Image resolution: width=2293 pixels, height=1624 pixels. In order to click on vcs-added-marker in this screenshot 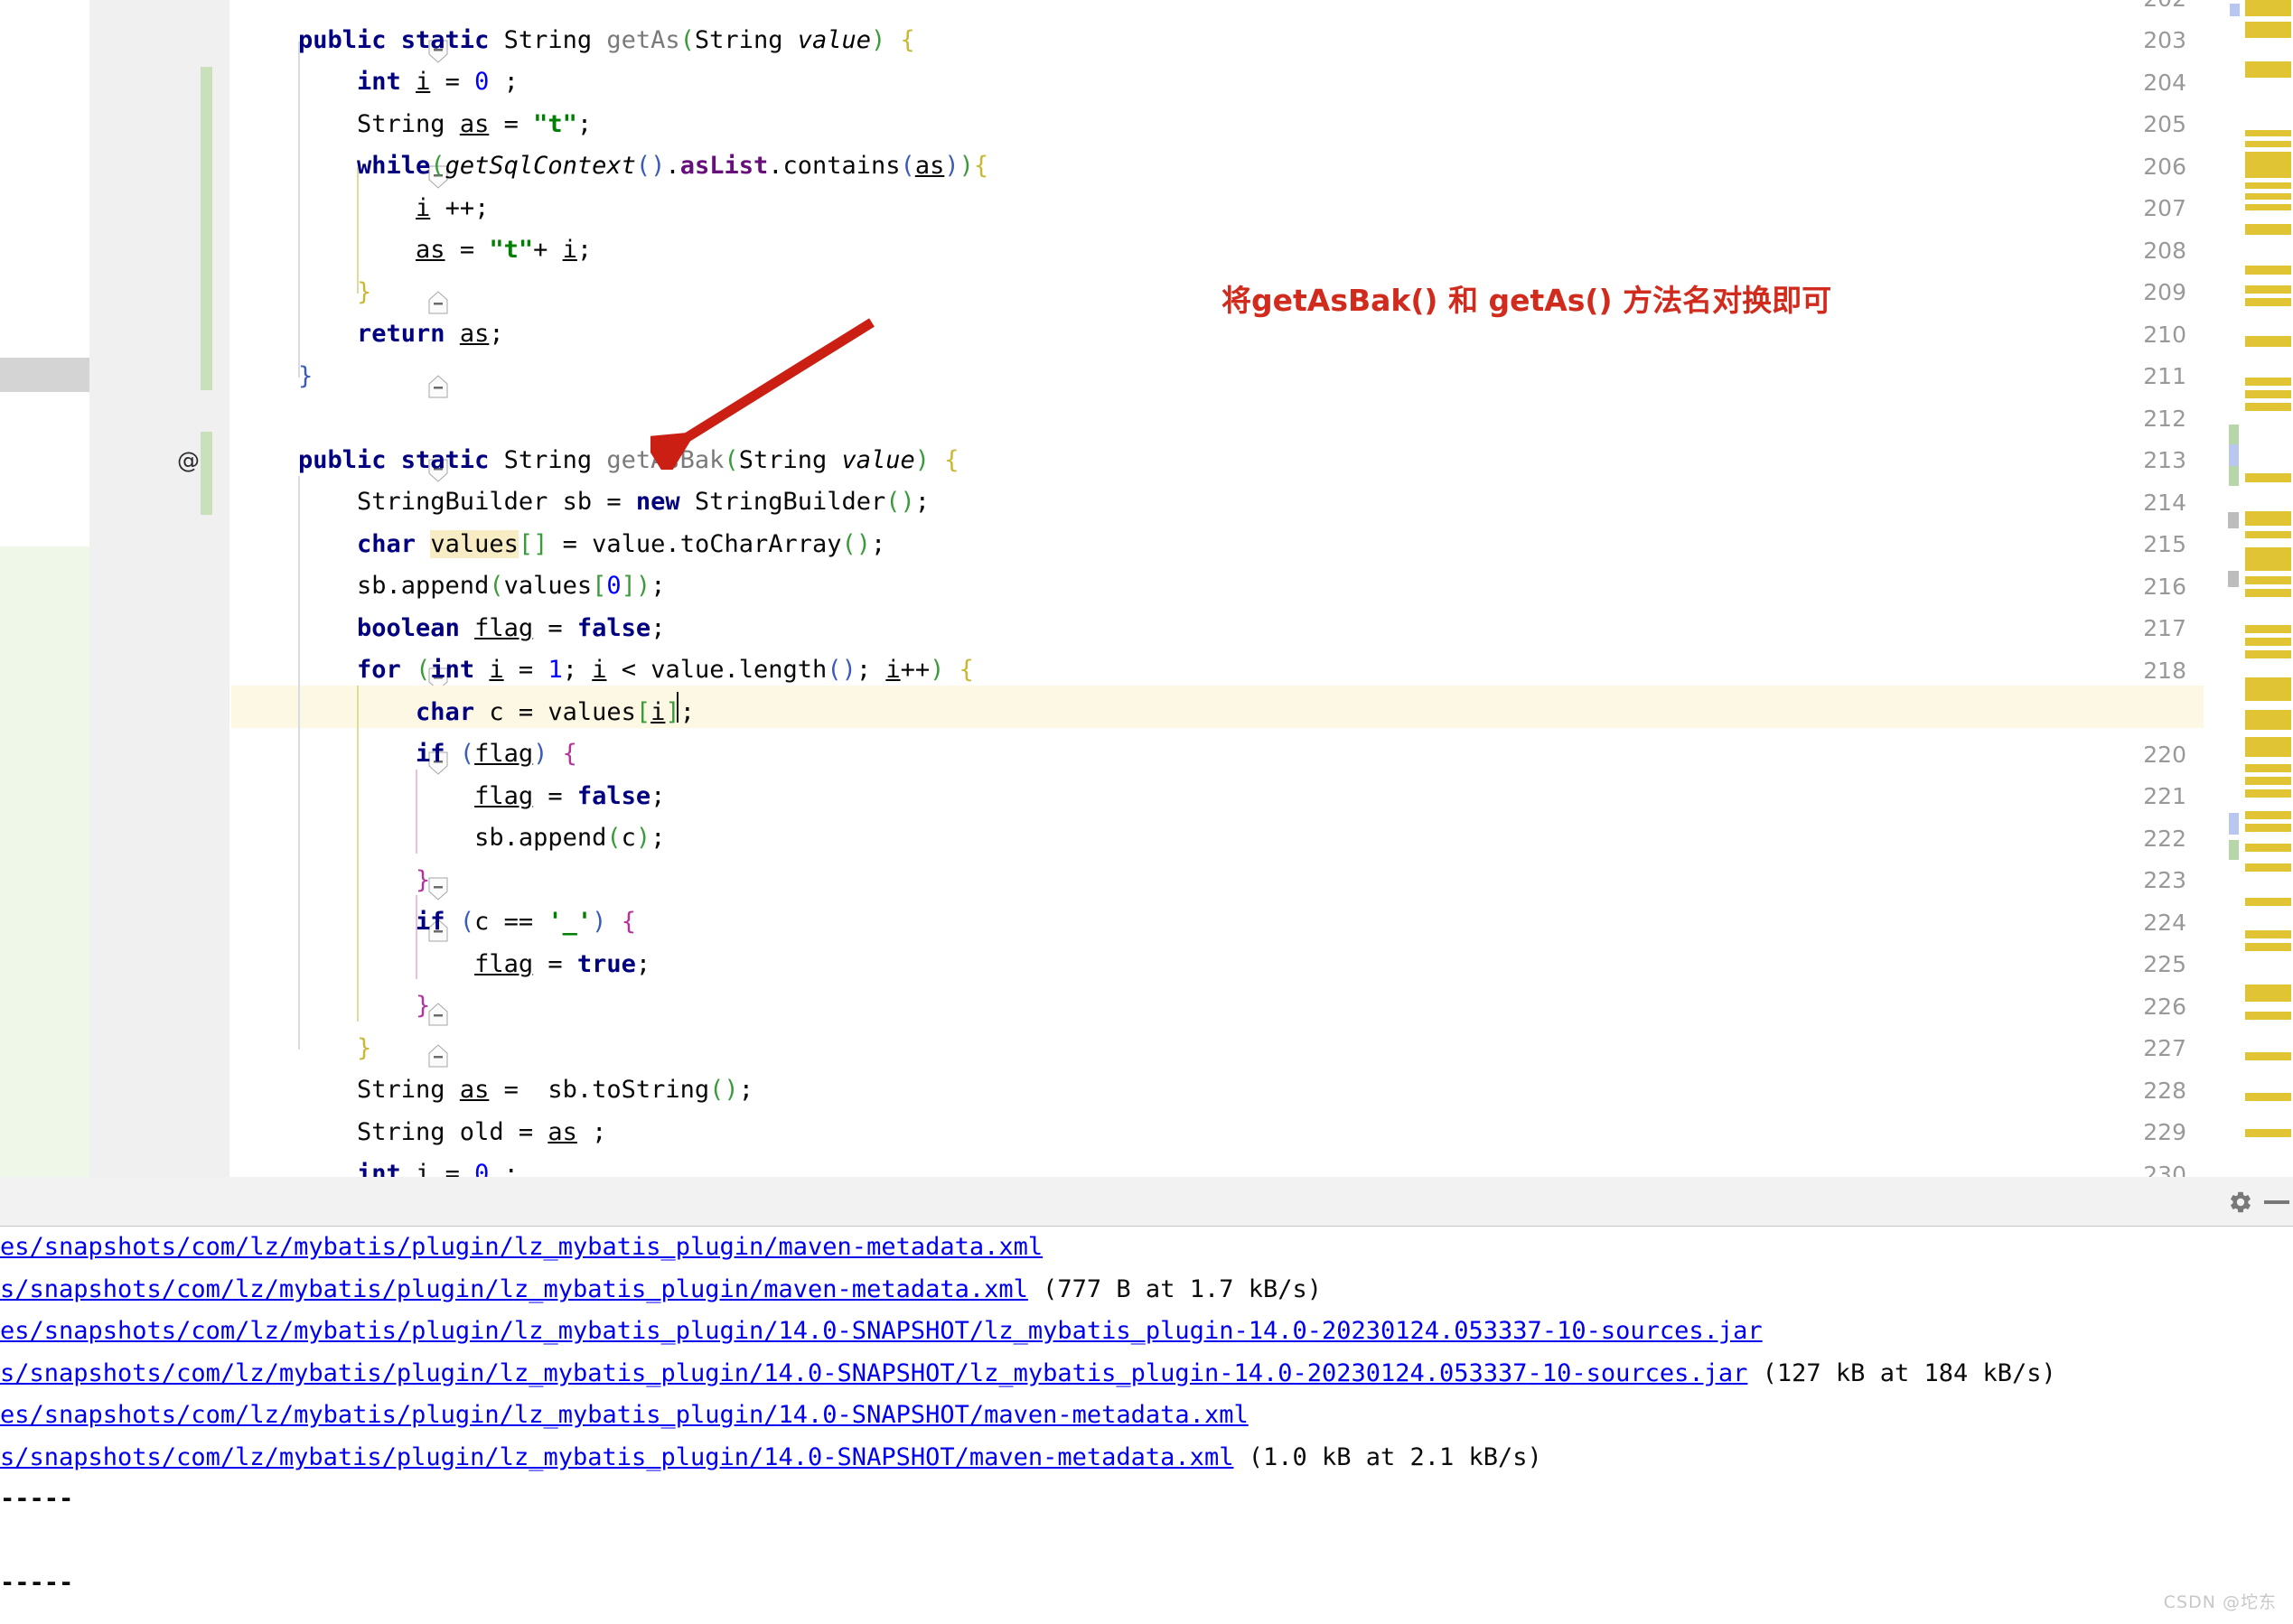, I will do `click(44, 861)`.